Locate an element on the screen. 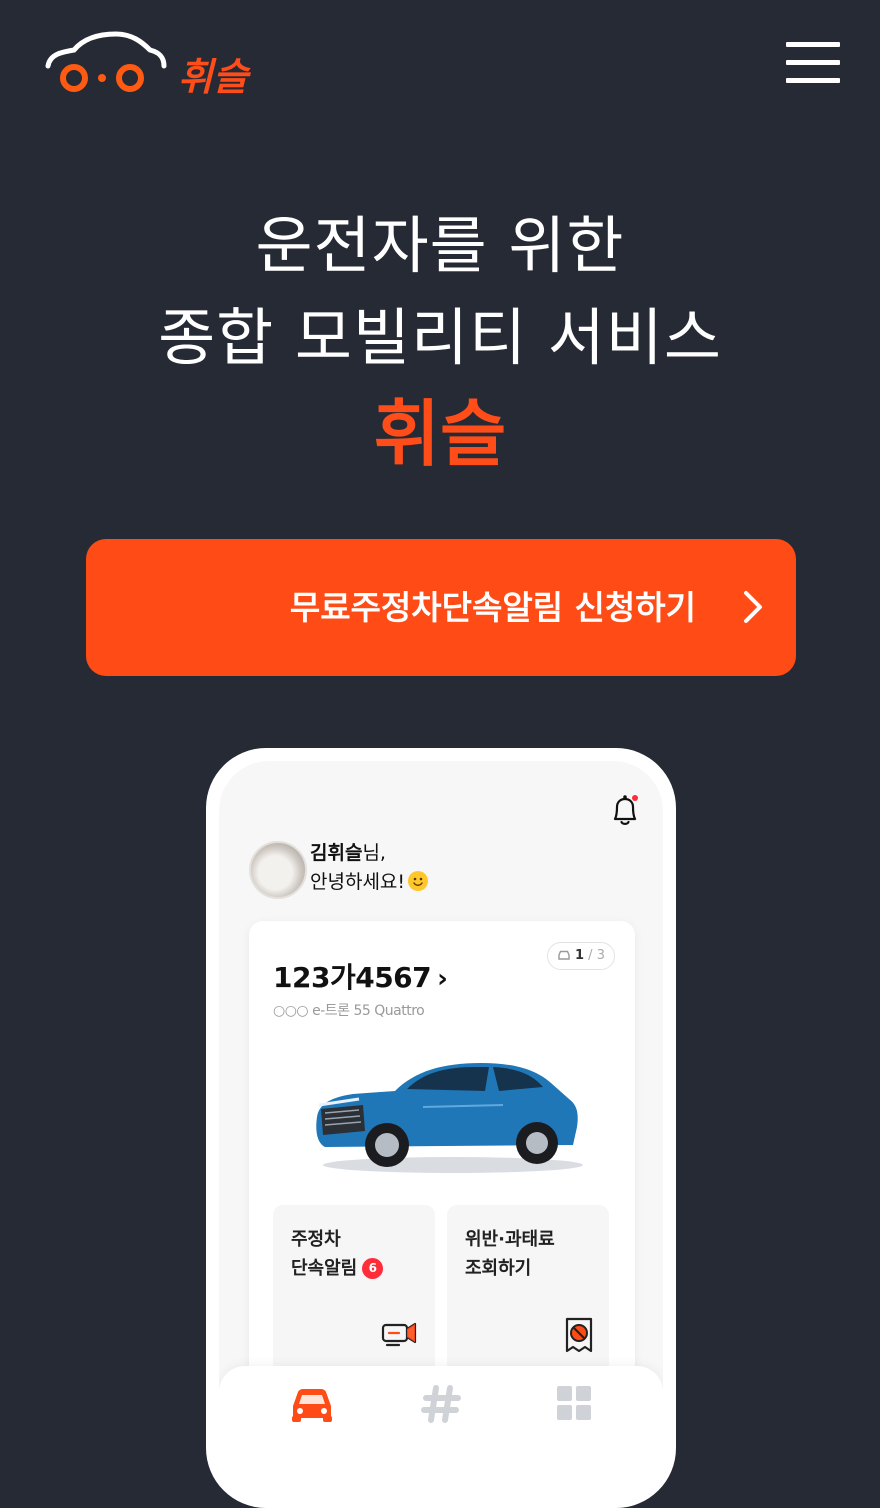 The width and height of the screenshot is (880, 1508). bell-icon is located at coordinates (625, 811).